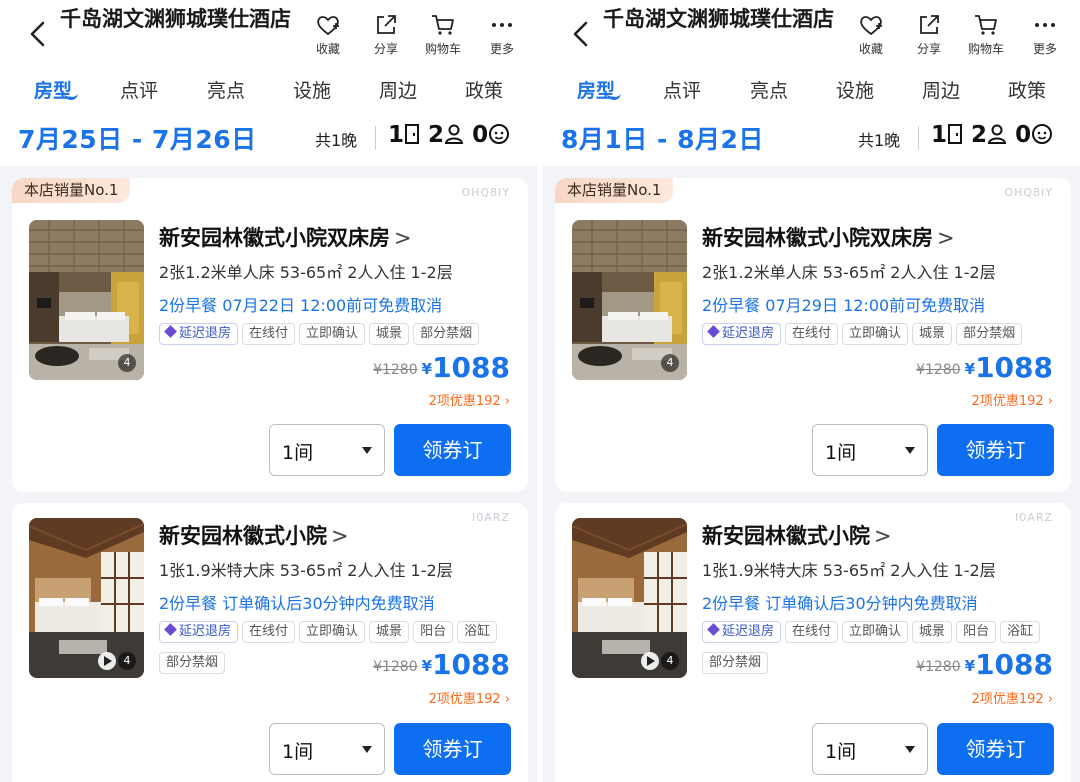 The height and width of the screenshot is (782, 1080). I want to click on bestseller-badge: 本店销量No.1, so click(71, 190).